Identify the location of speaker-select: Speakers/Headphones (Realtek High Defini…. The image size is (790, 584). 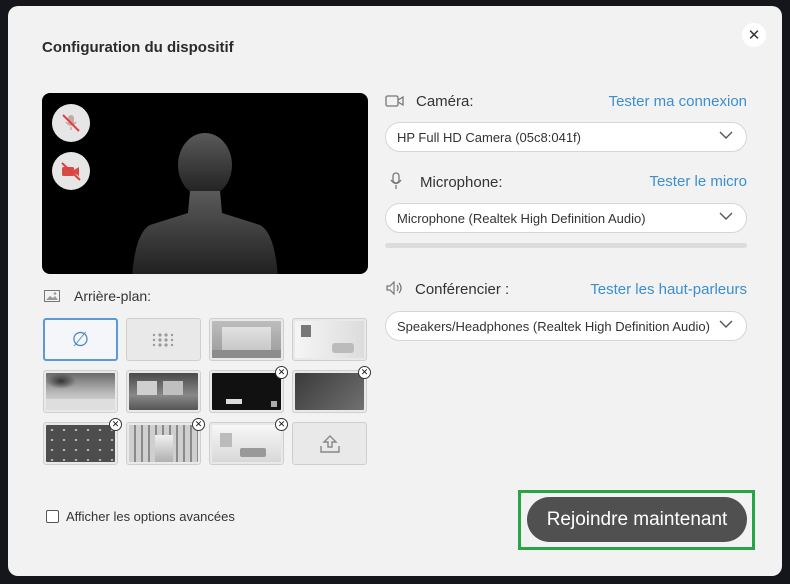
(566, 326).